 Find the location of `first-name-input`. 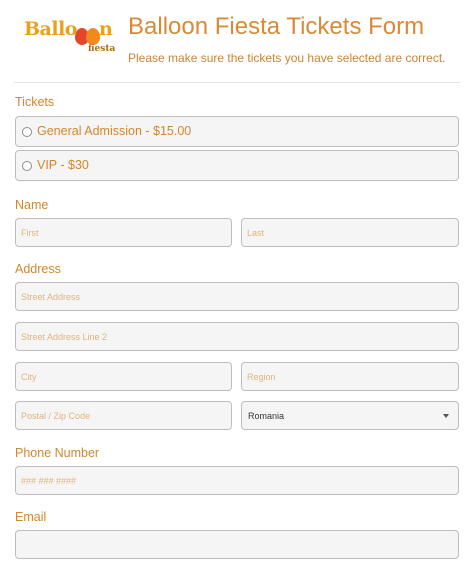

first-name-input is located at coordinates (123, 232).